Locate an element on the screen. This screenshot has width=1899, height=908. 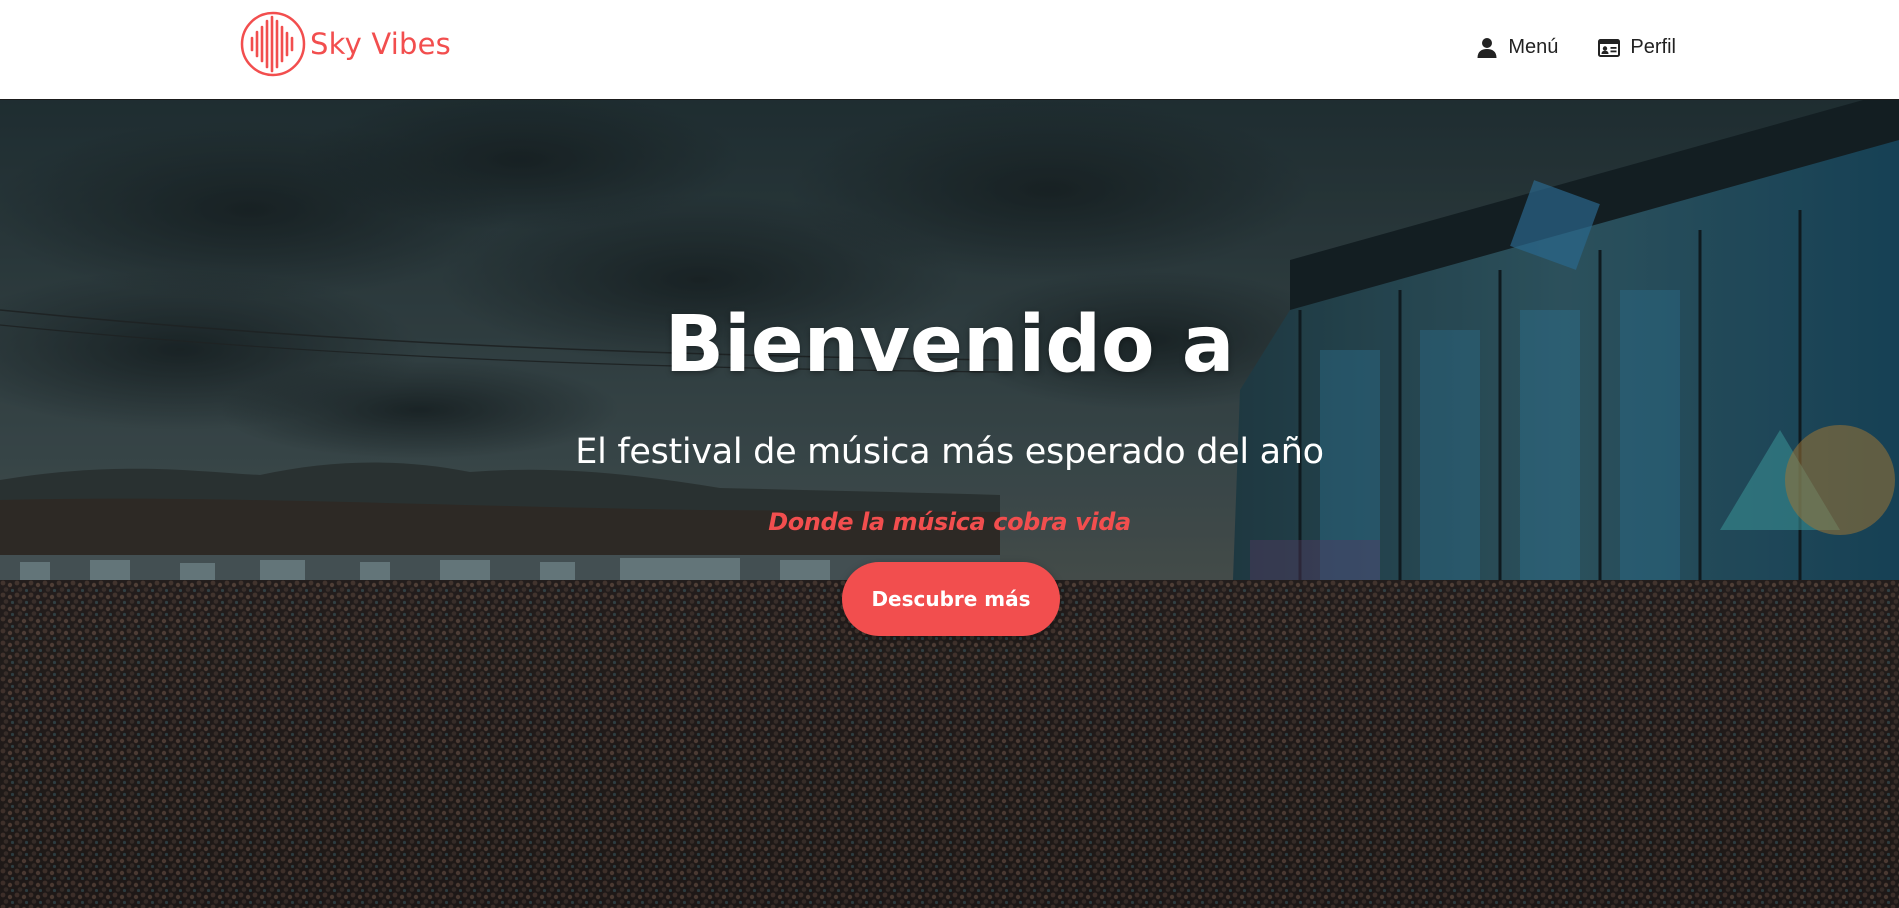
nav-profile-label: Perfil is located at coordinates (1653, 47).